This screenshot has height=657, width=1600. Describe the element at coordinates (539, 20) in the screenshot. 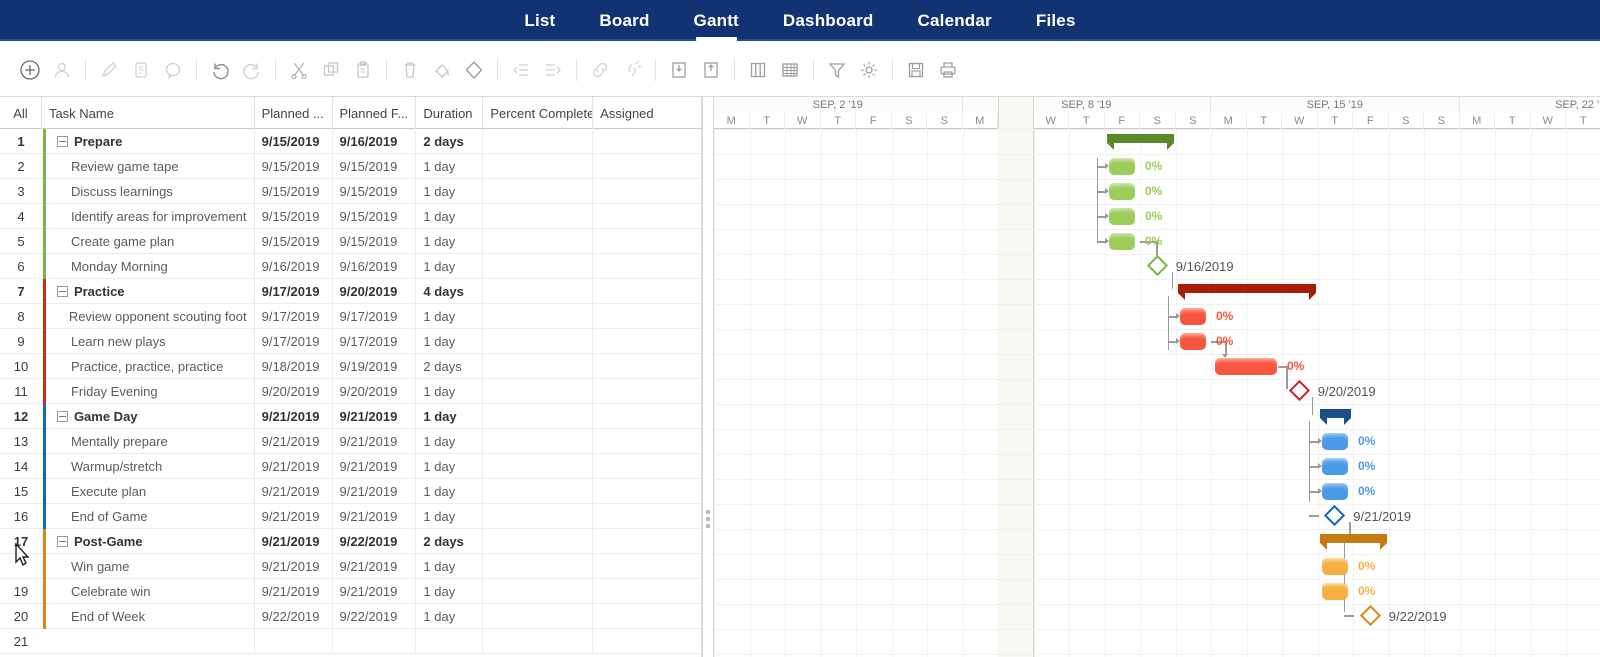

I see `tab-list: List` at that location.